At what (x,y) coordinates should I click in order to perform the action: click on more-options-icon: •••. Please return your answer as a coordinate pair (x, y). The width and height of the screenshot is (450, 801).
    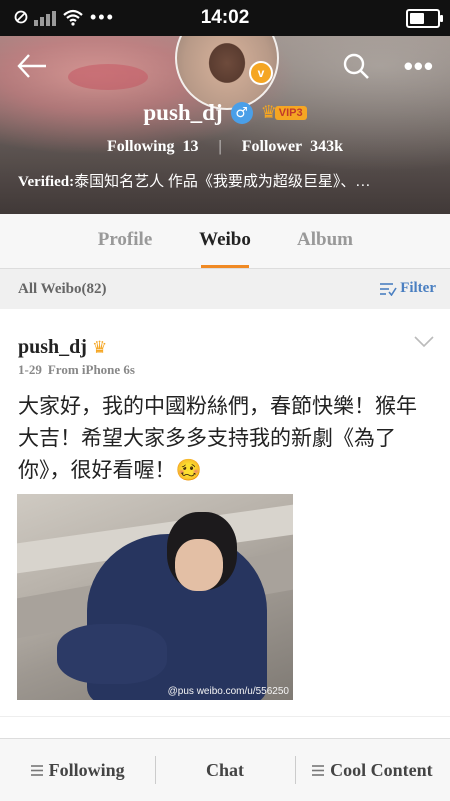
    Looking at the image, I should click on (419, 66).